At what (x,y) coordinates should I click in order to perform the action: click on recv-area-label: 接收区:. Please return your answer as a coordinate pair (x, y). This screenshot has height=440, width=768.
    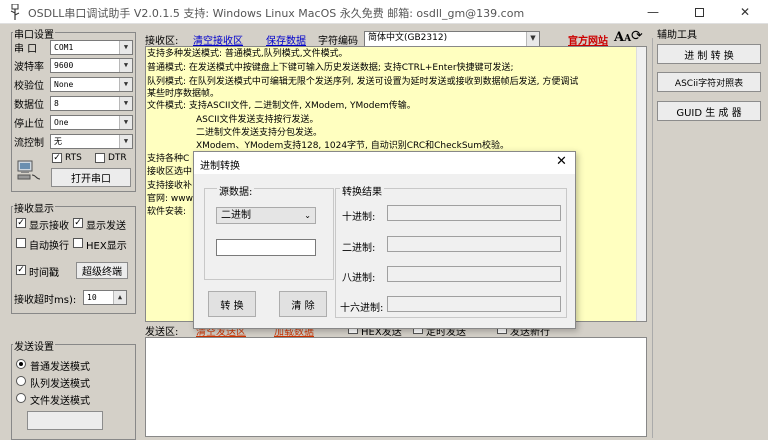
    Looking at the image, I should click on (162, 41).